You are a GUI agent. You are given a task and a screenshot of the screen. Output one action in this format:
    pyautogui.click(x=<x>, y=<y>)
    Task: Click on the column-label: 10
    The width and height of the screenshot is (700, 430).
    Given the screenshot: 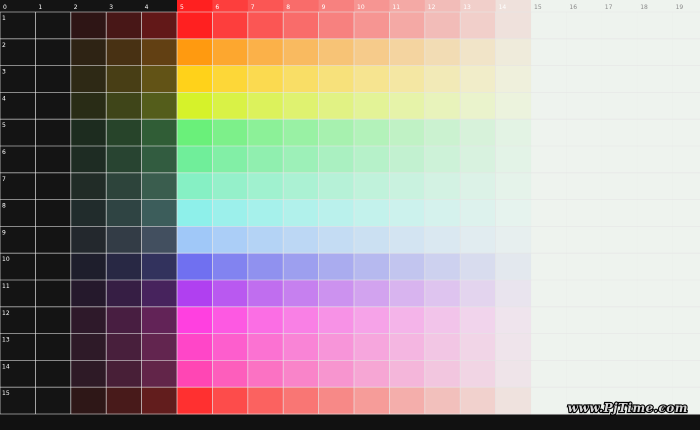 What is the action you would take?
    pyautogui.click(x=361, y=7)
    